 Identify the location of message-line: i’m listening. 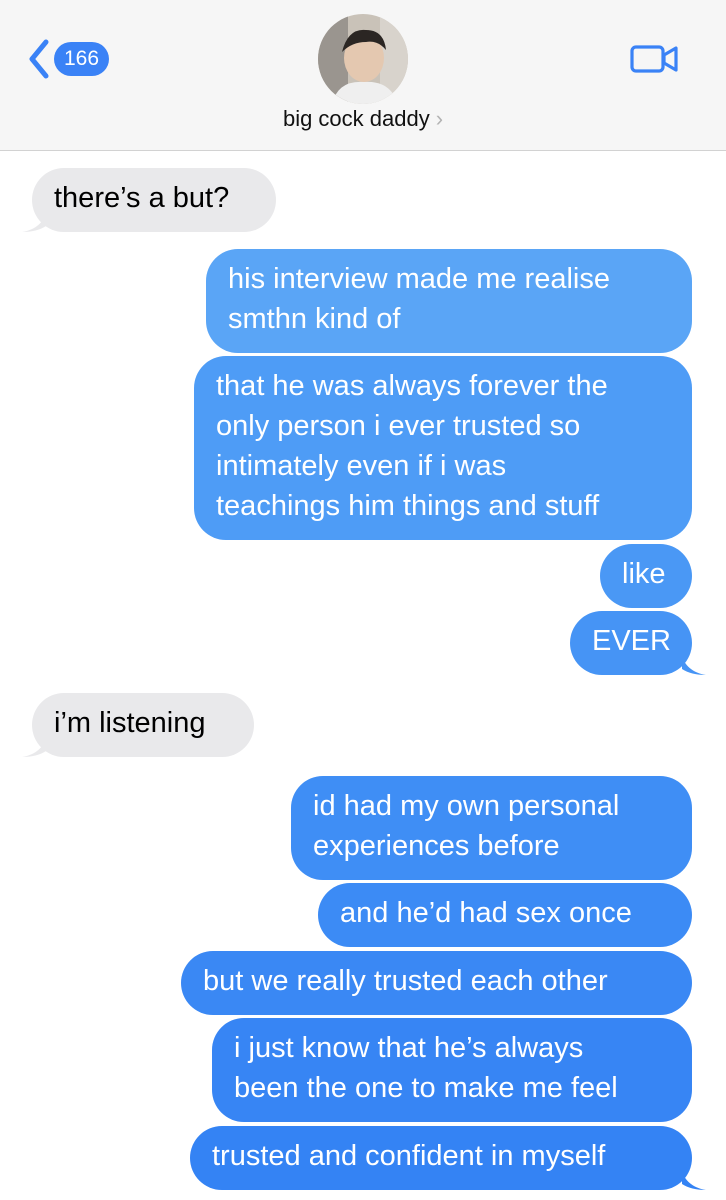
(130, 723).